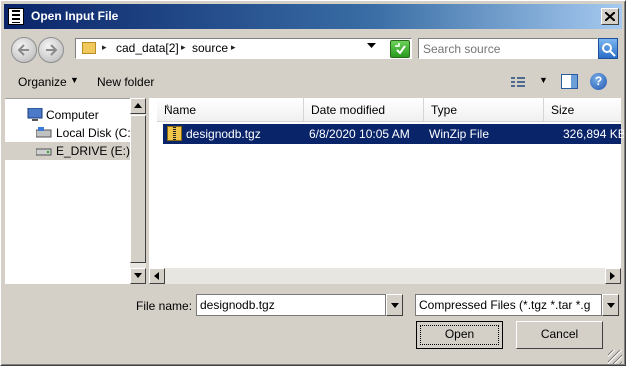  I want to click on views-dropdown-icon: ▼, so click(543, 80).